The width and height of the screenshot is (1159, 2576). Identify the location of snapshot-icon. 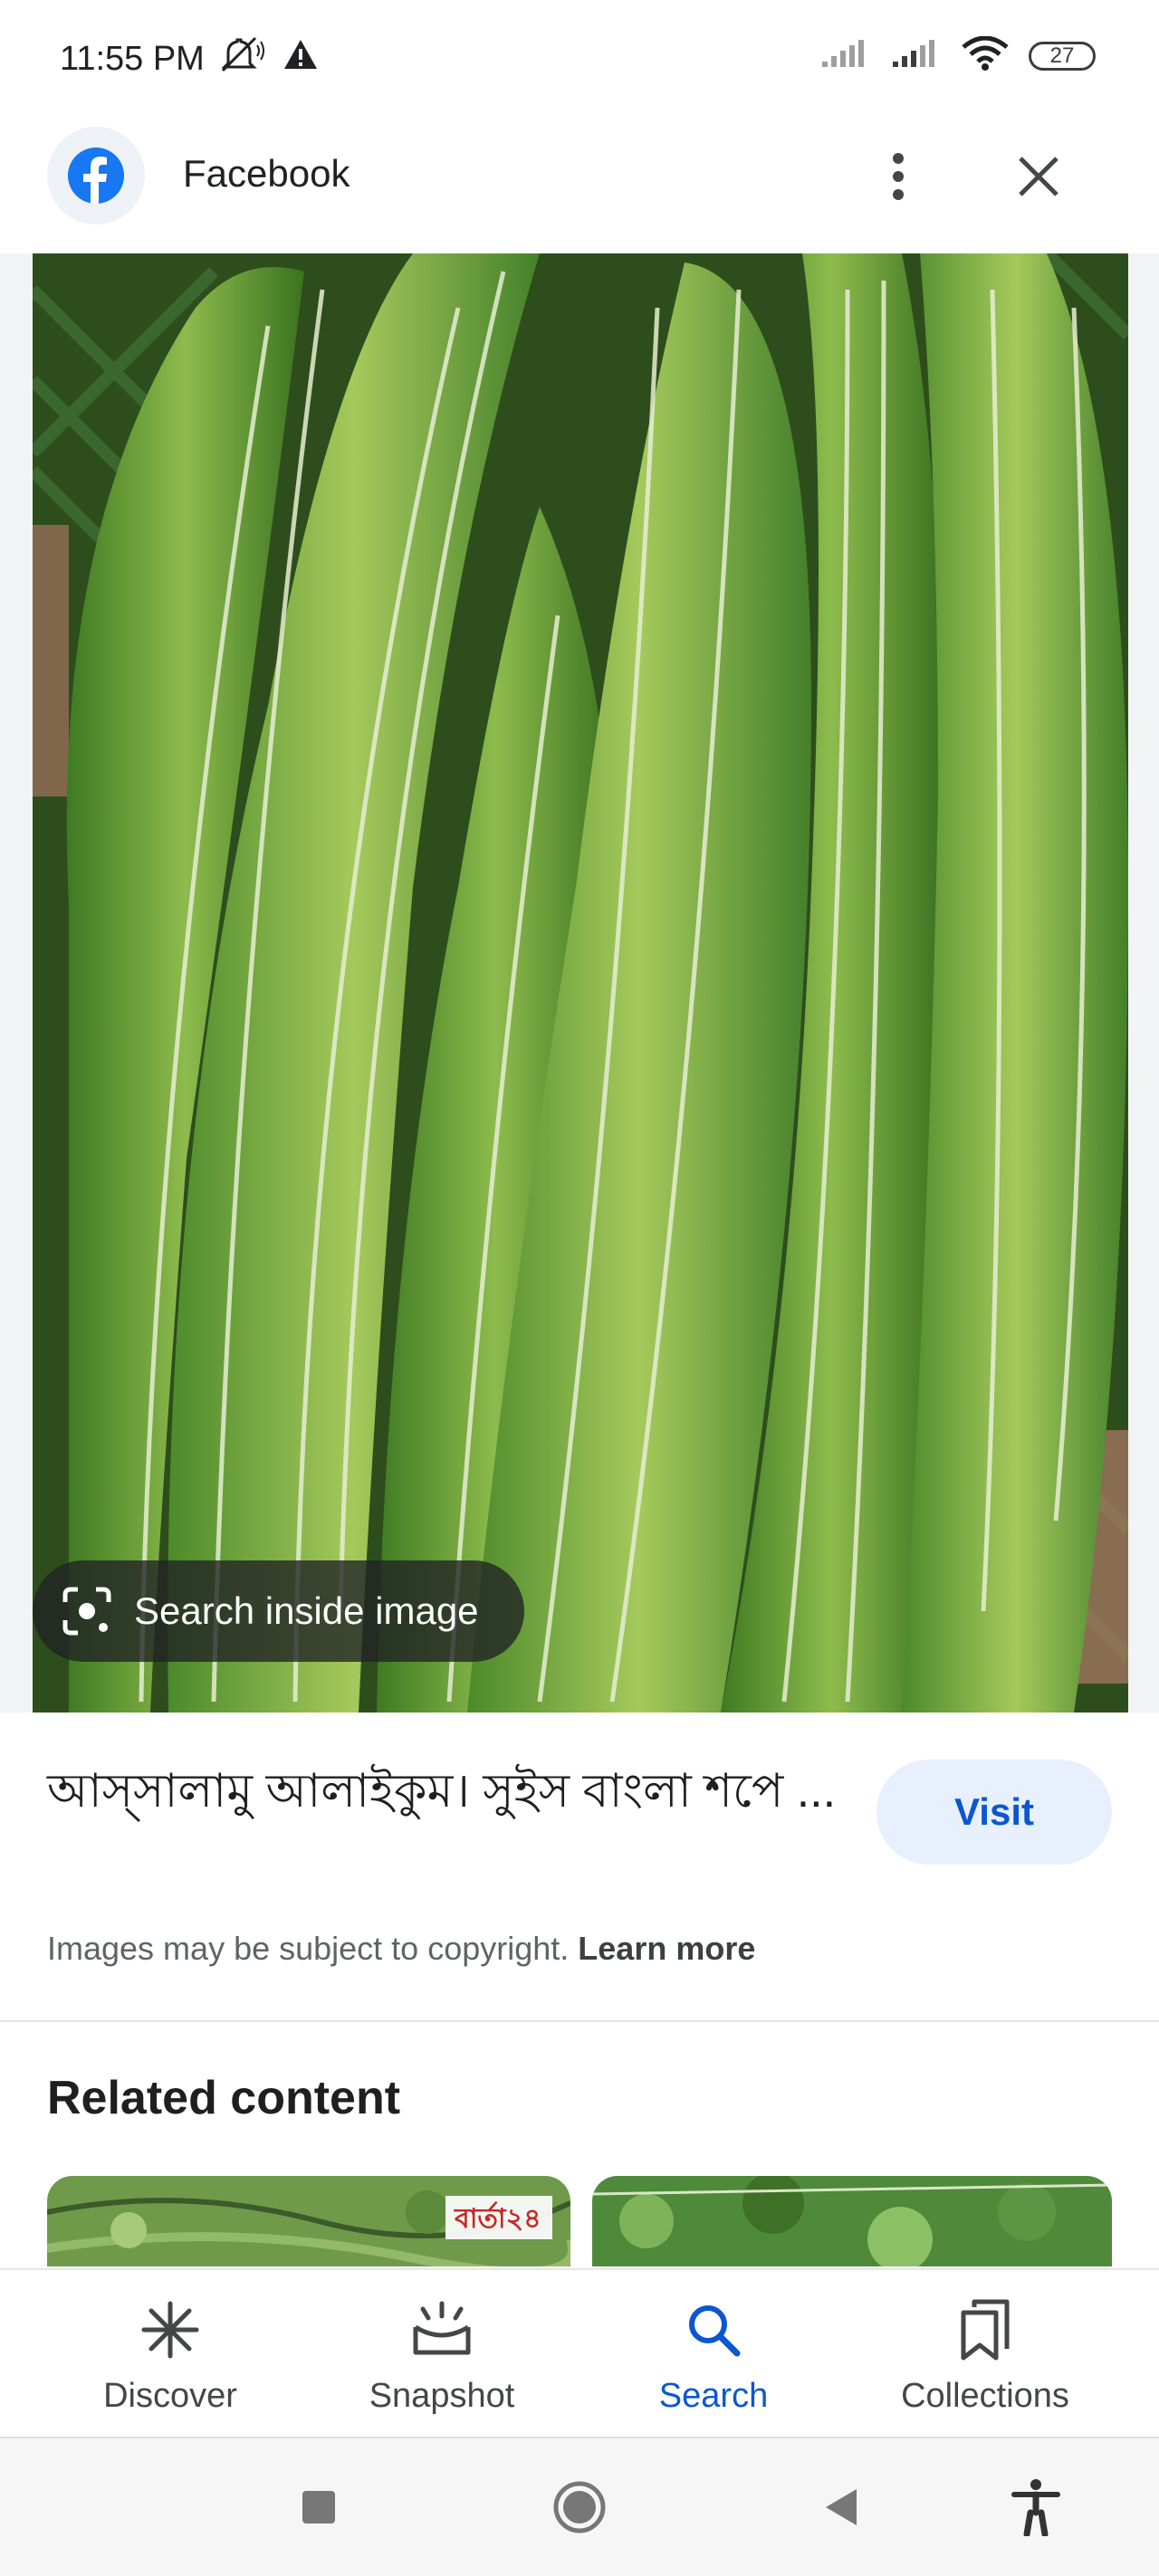
(442, 2329).